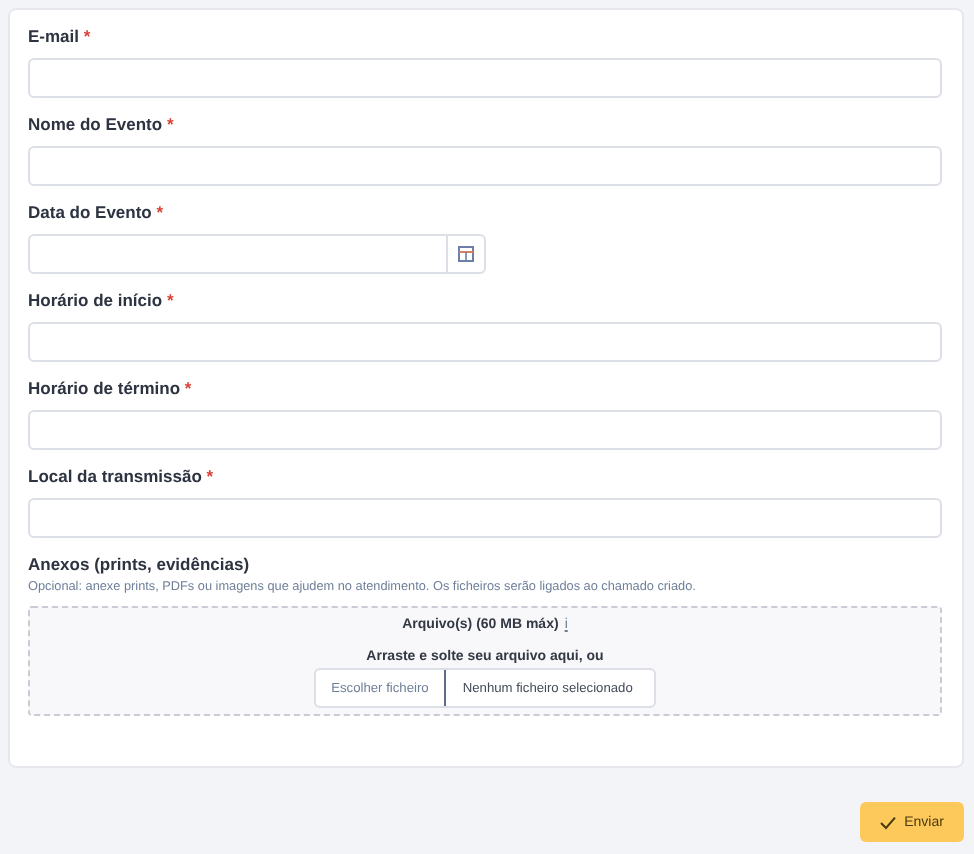 This screenshot has height=854, width=974. What do you see at coordinates (102, 125) in the screenshot?
I see `field-label: Nome do Evento *` at bounding box center [102, 125].